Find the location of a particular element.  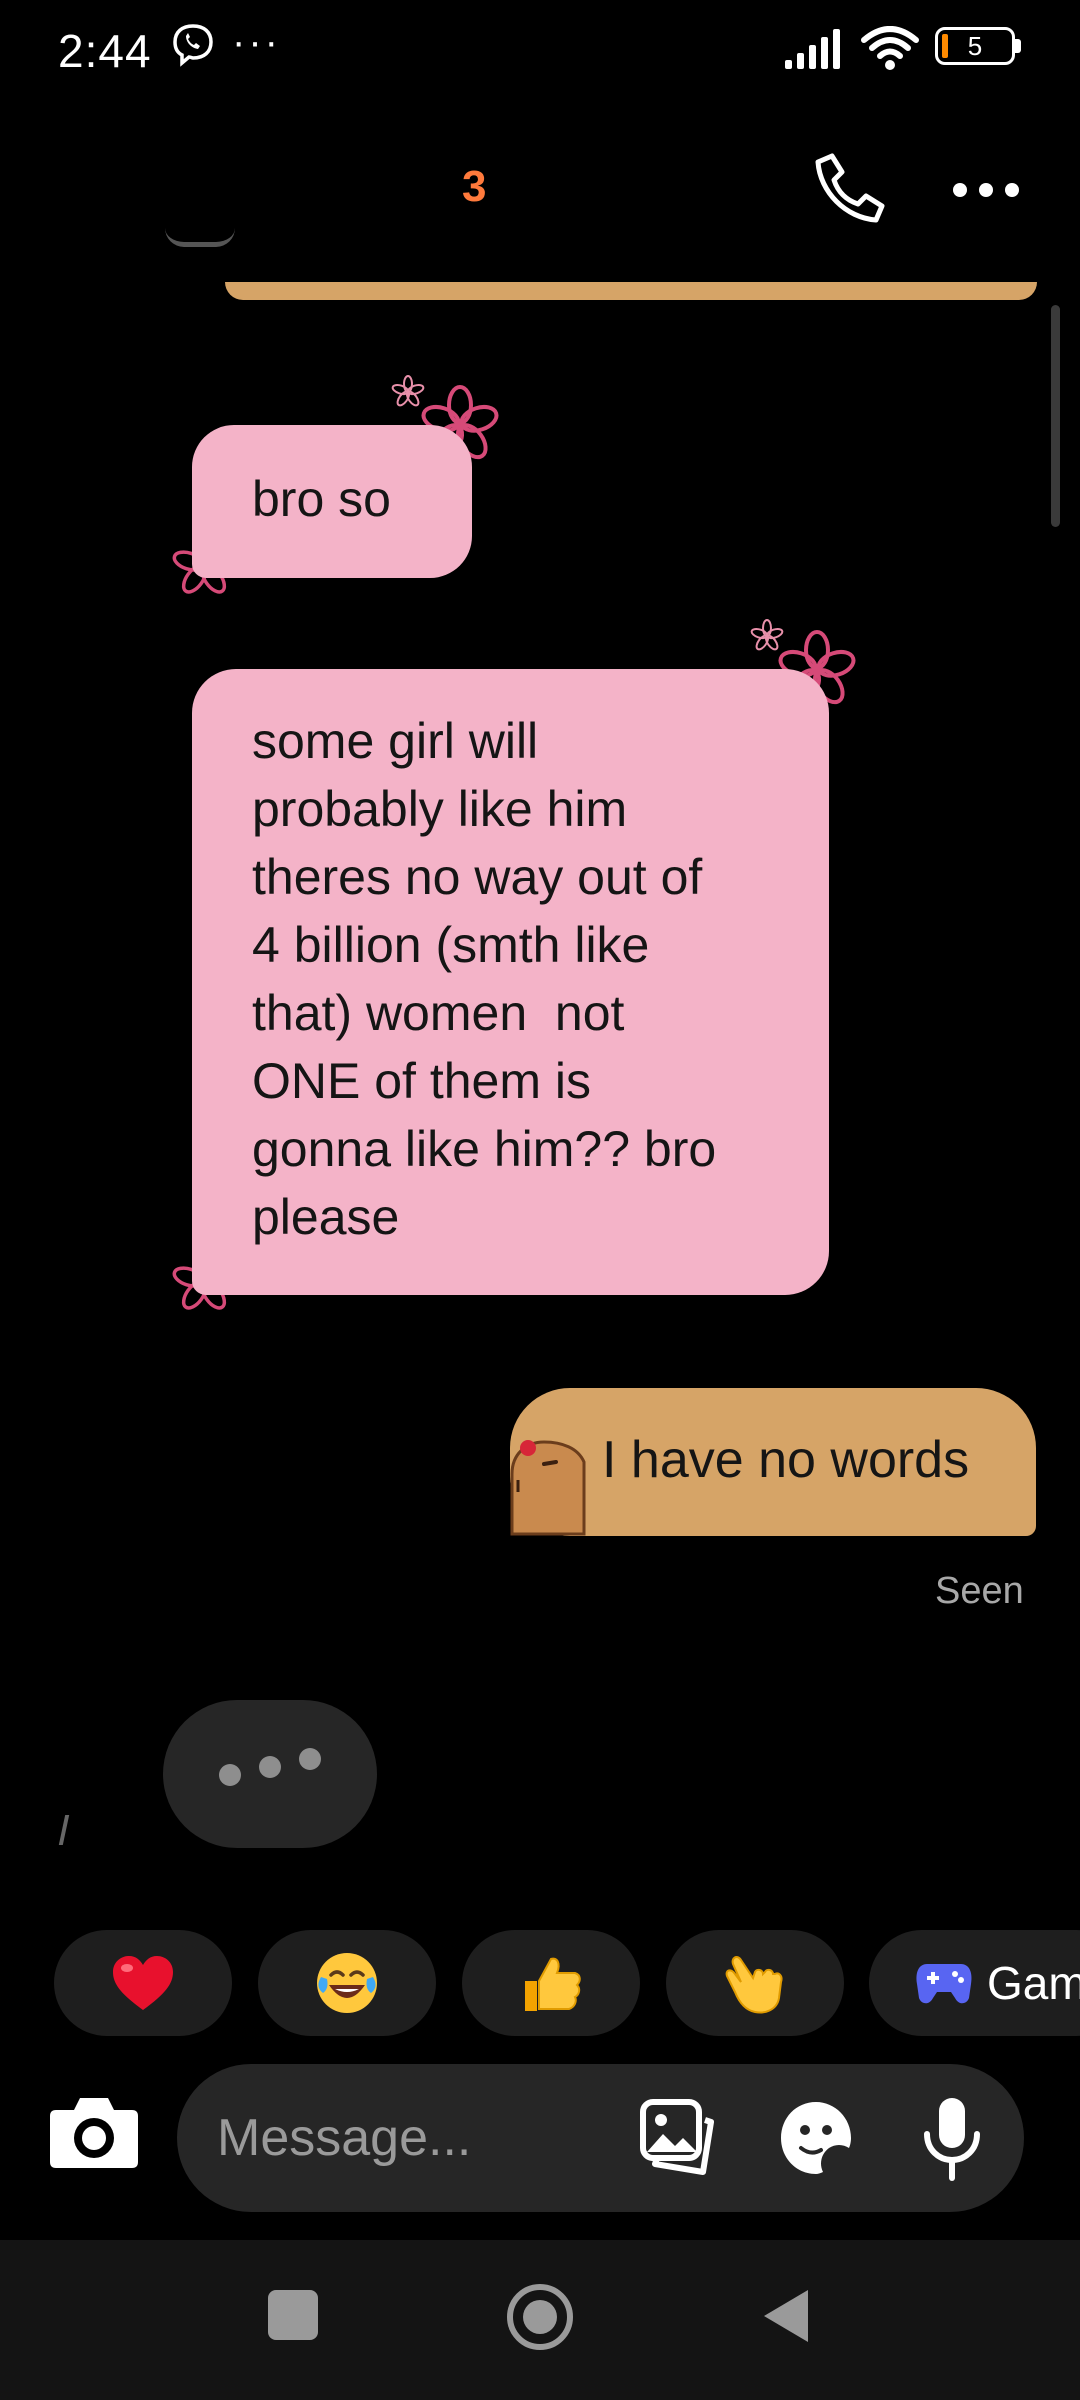

more-options-icon is located at coordinates (986, 190).